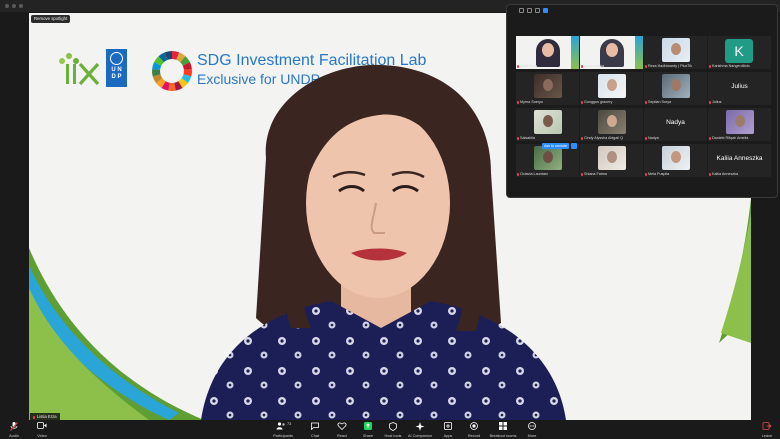  What do you see at coordinates (14, 6) in the screenshot?
I see `minimize-window-icon` at bounding box center [14, 6].